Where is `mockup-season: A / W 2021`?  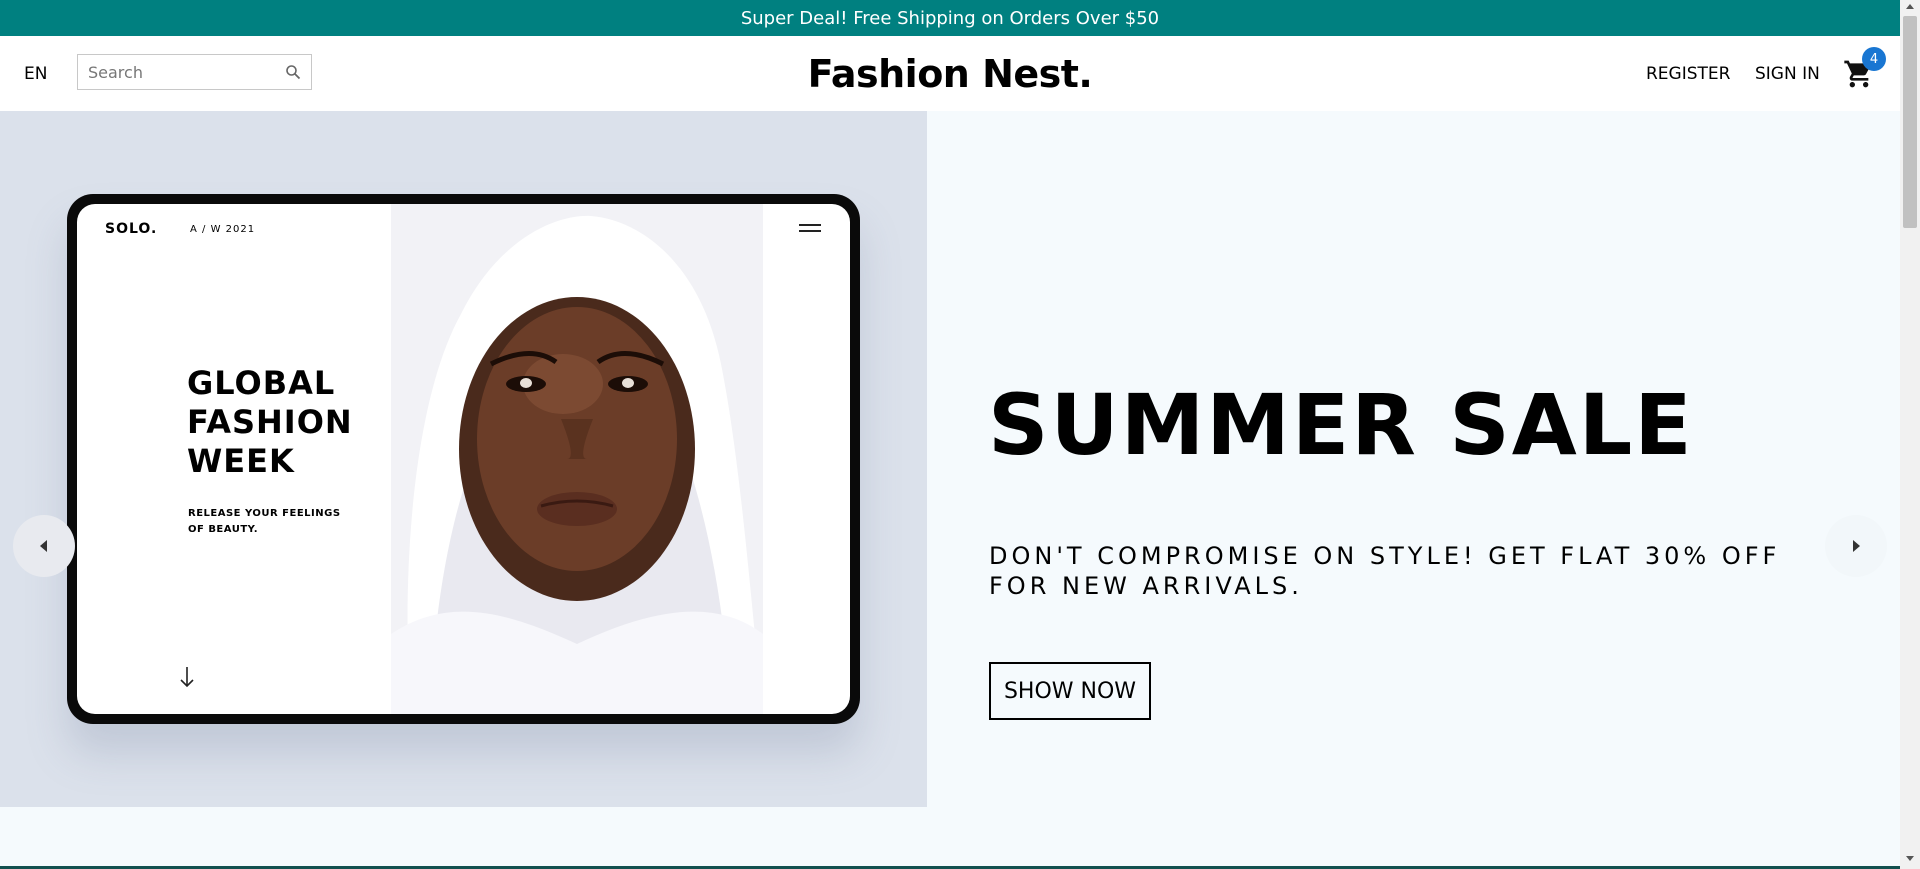 mockup-season: A / W 2021 is located at coordinates (223, 229).